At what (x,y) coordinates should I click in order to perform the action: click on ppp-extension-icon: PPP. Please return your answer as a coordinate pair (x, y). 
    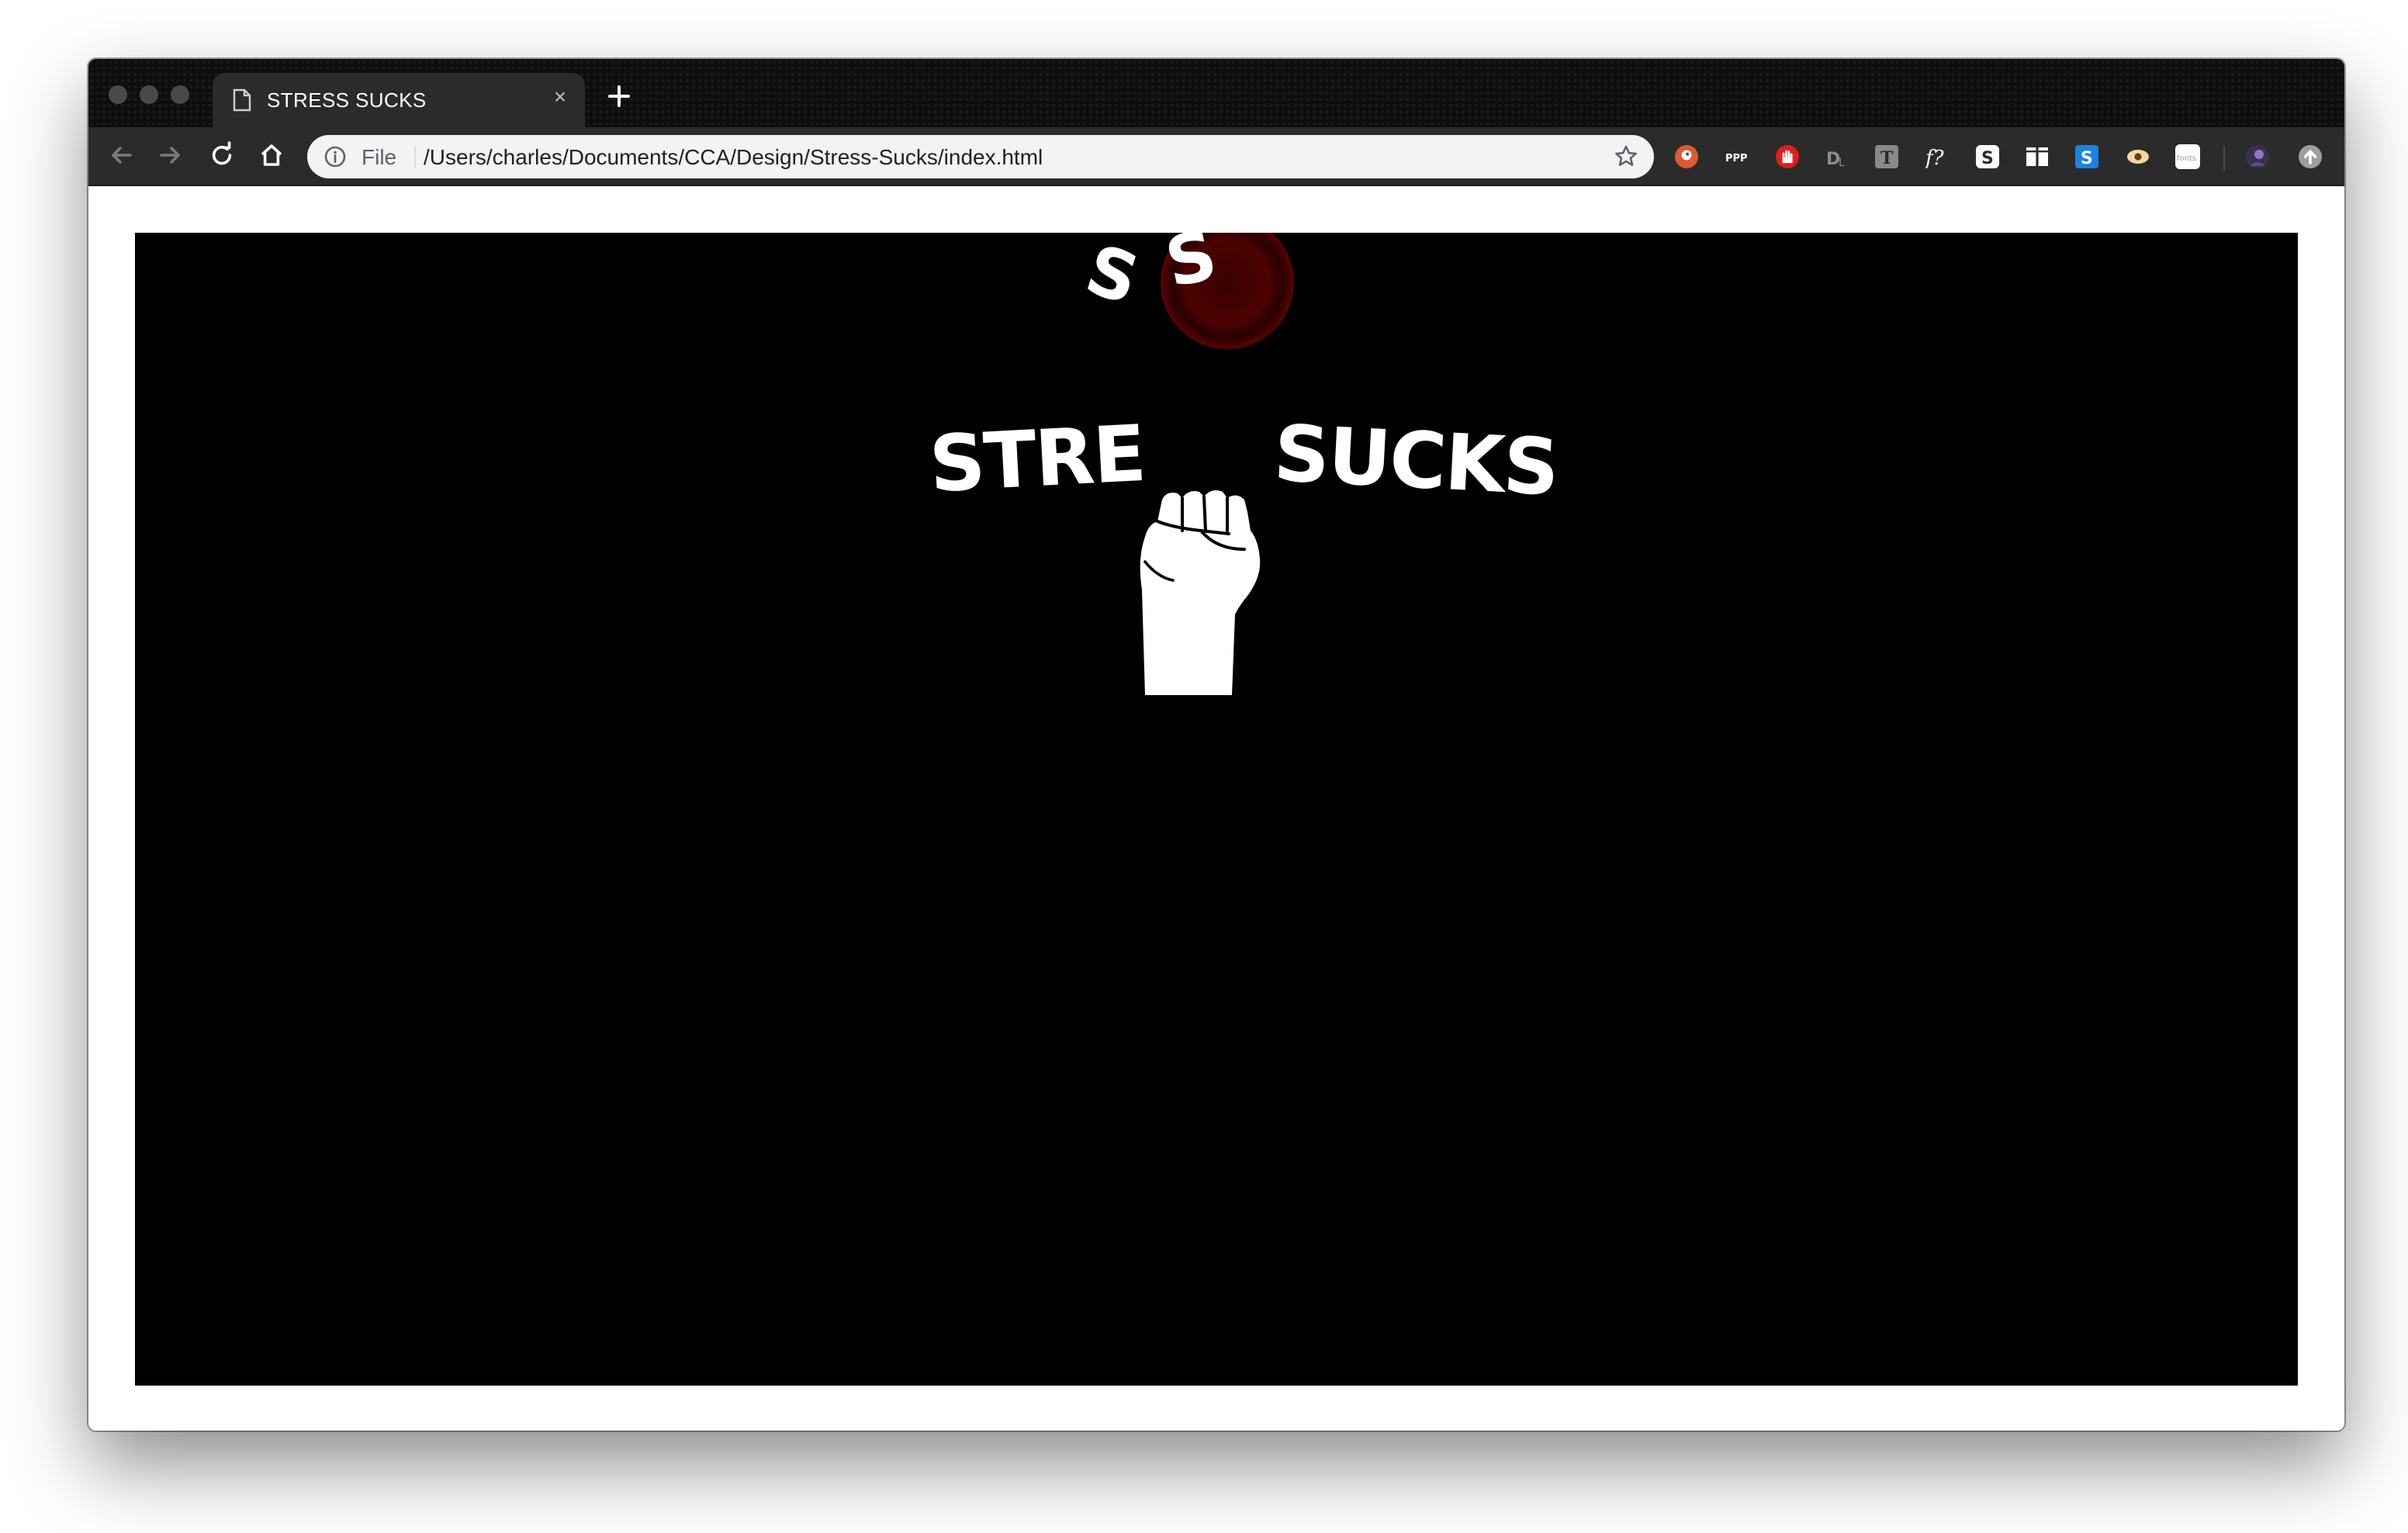
    Looking at the image, I should click on (1736, 156).